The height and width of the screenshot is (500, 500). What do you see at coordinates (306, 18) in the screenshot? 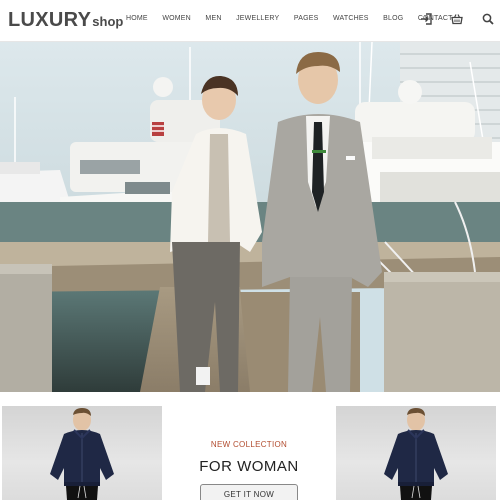
I see `nav-item-pages: PAGES` at bounding box center [306, 18].